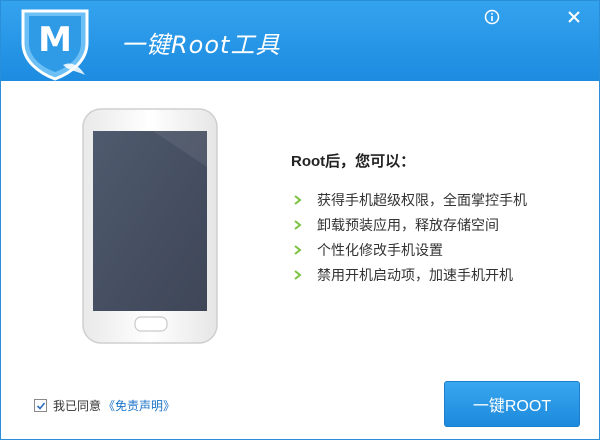 The height and width of the screenshot is (440, 600). What do you see at coordinates (380, 249) in the screenshot?
I see `feature-text: 个性化修改手机设置` at bounding box center [380, 249].